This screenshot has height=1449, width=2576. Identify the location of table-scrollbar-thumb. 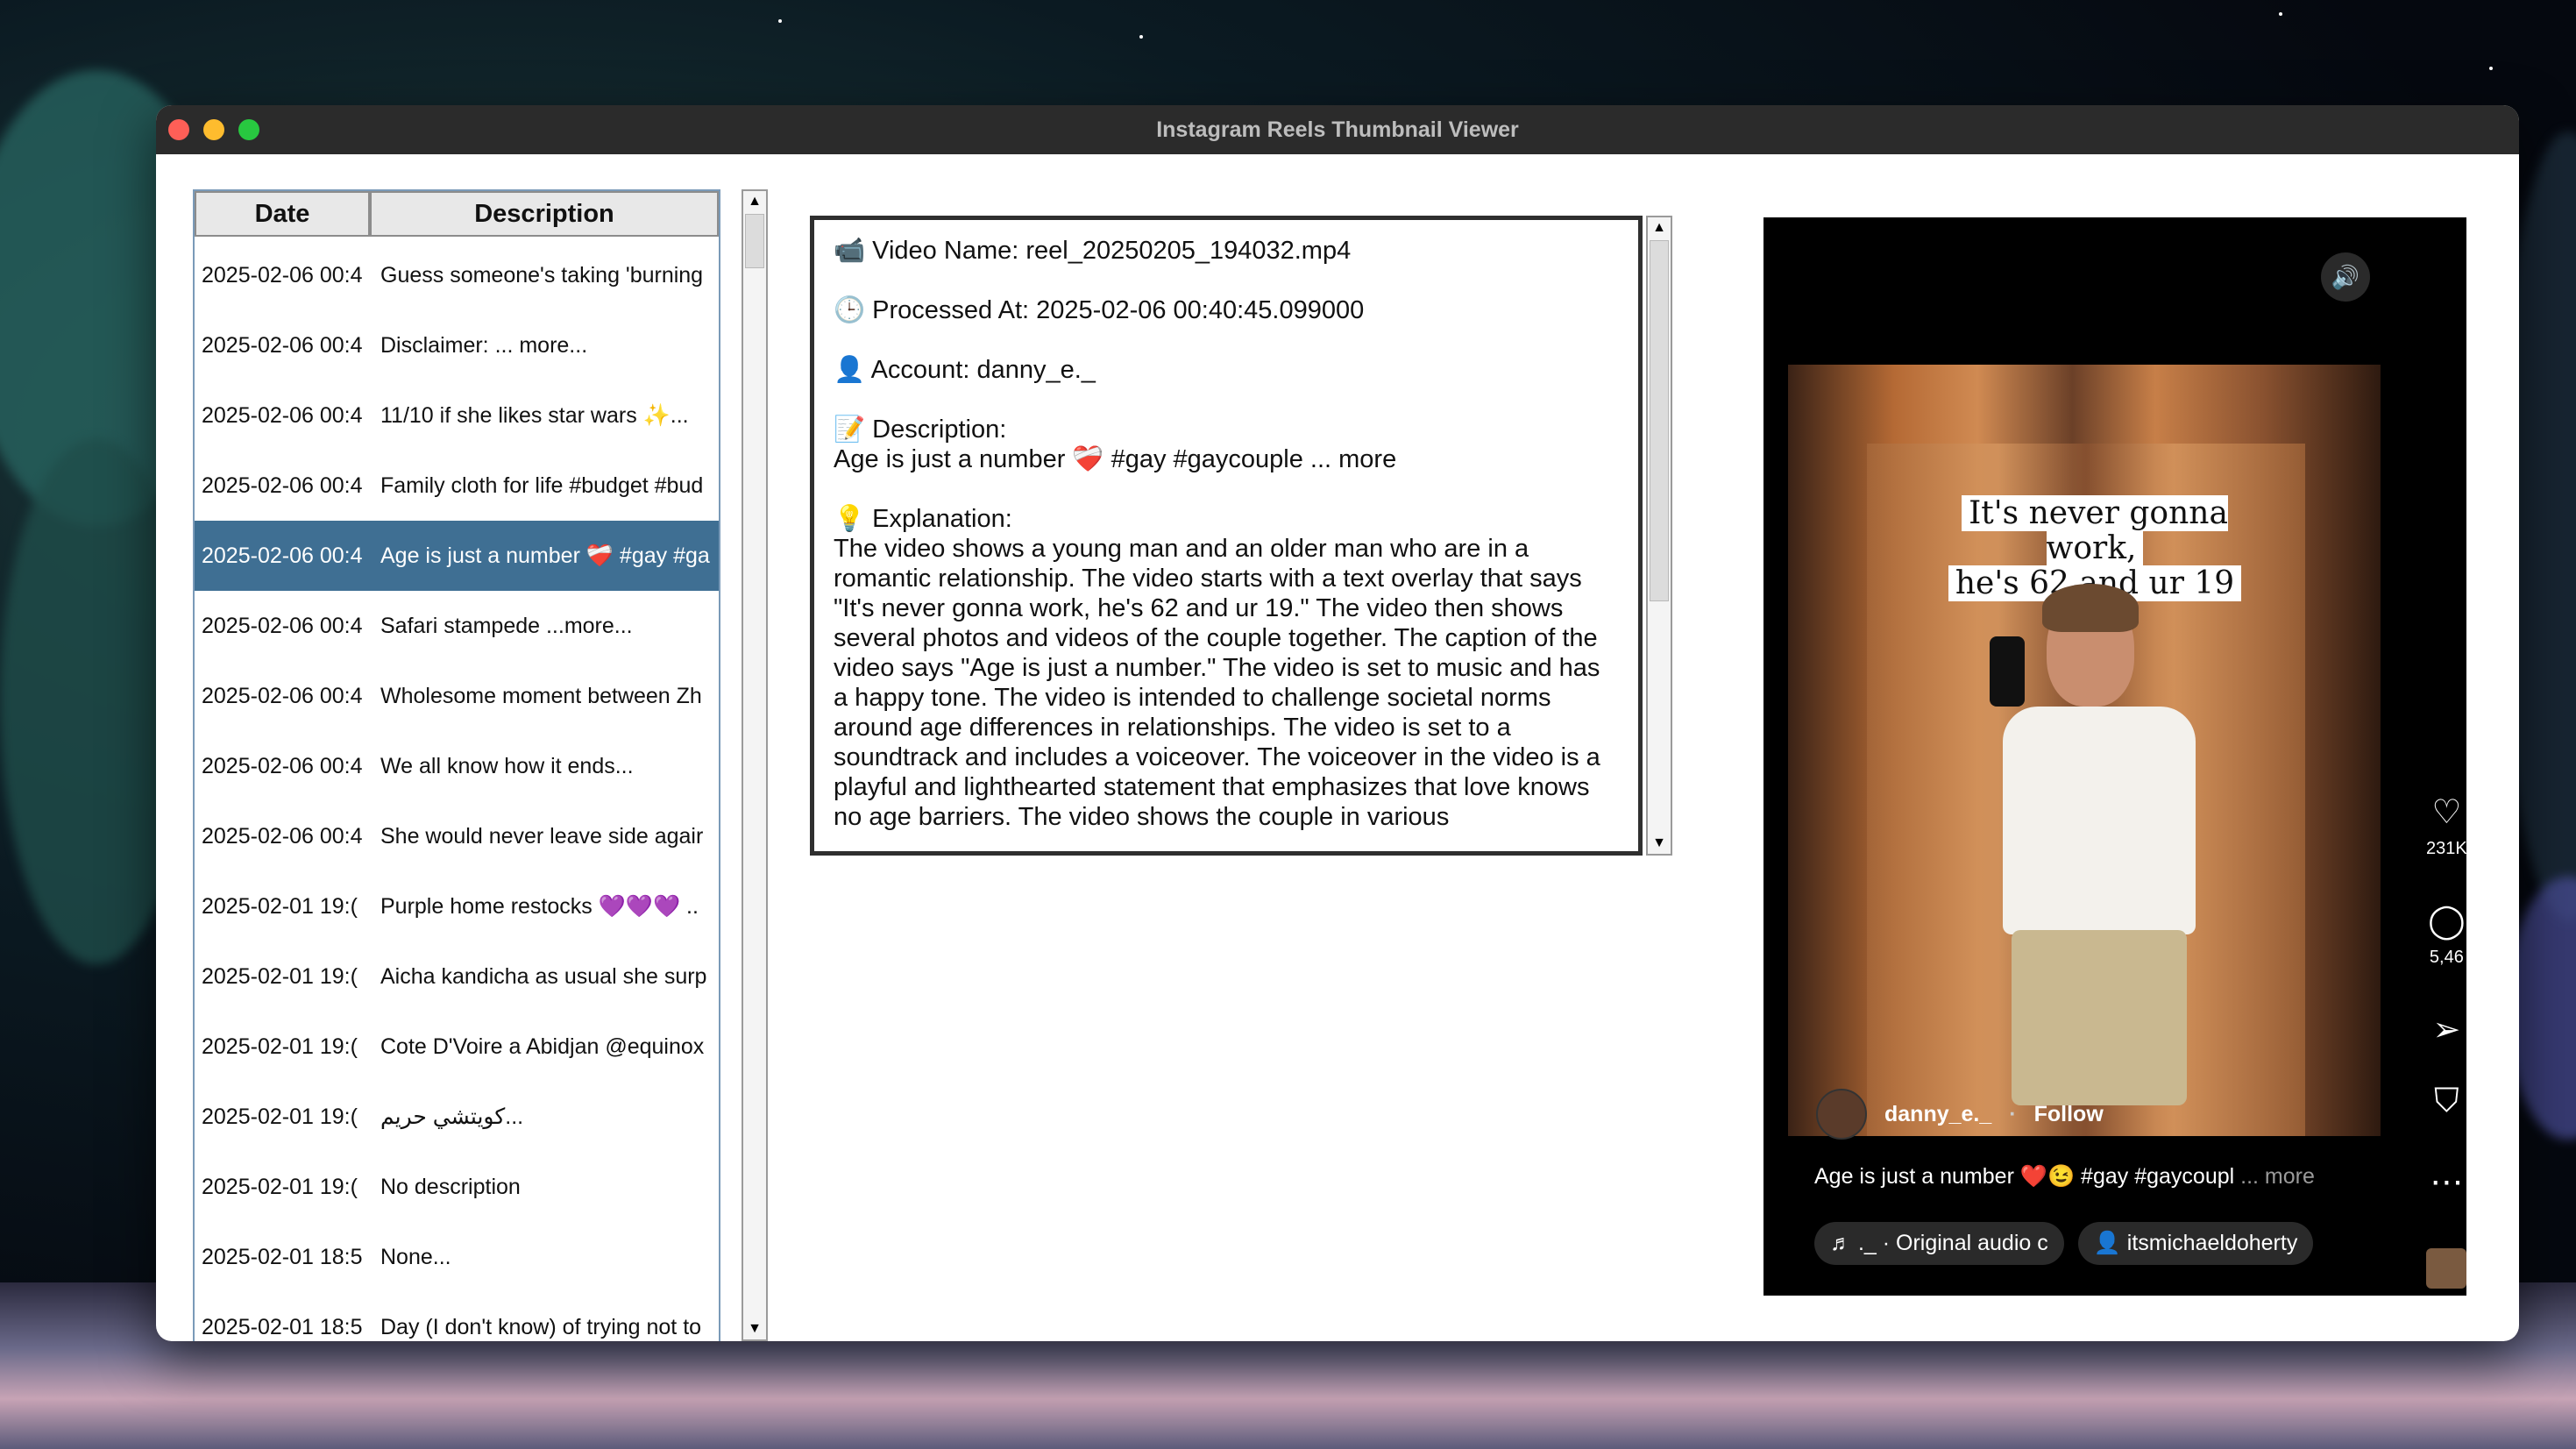
(754, 241).